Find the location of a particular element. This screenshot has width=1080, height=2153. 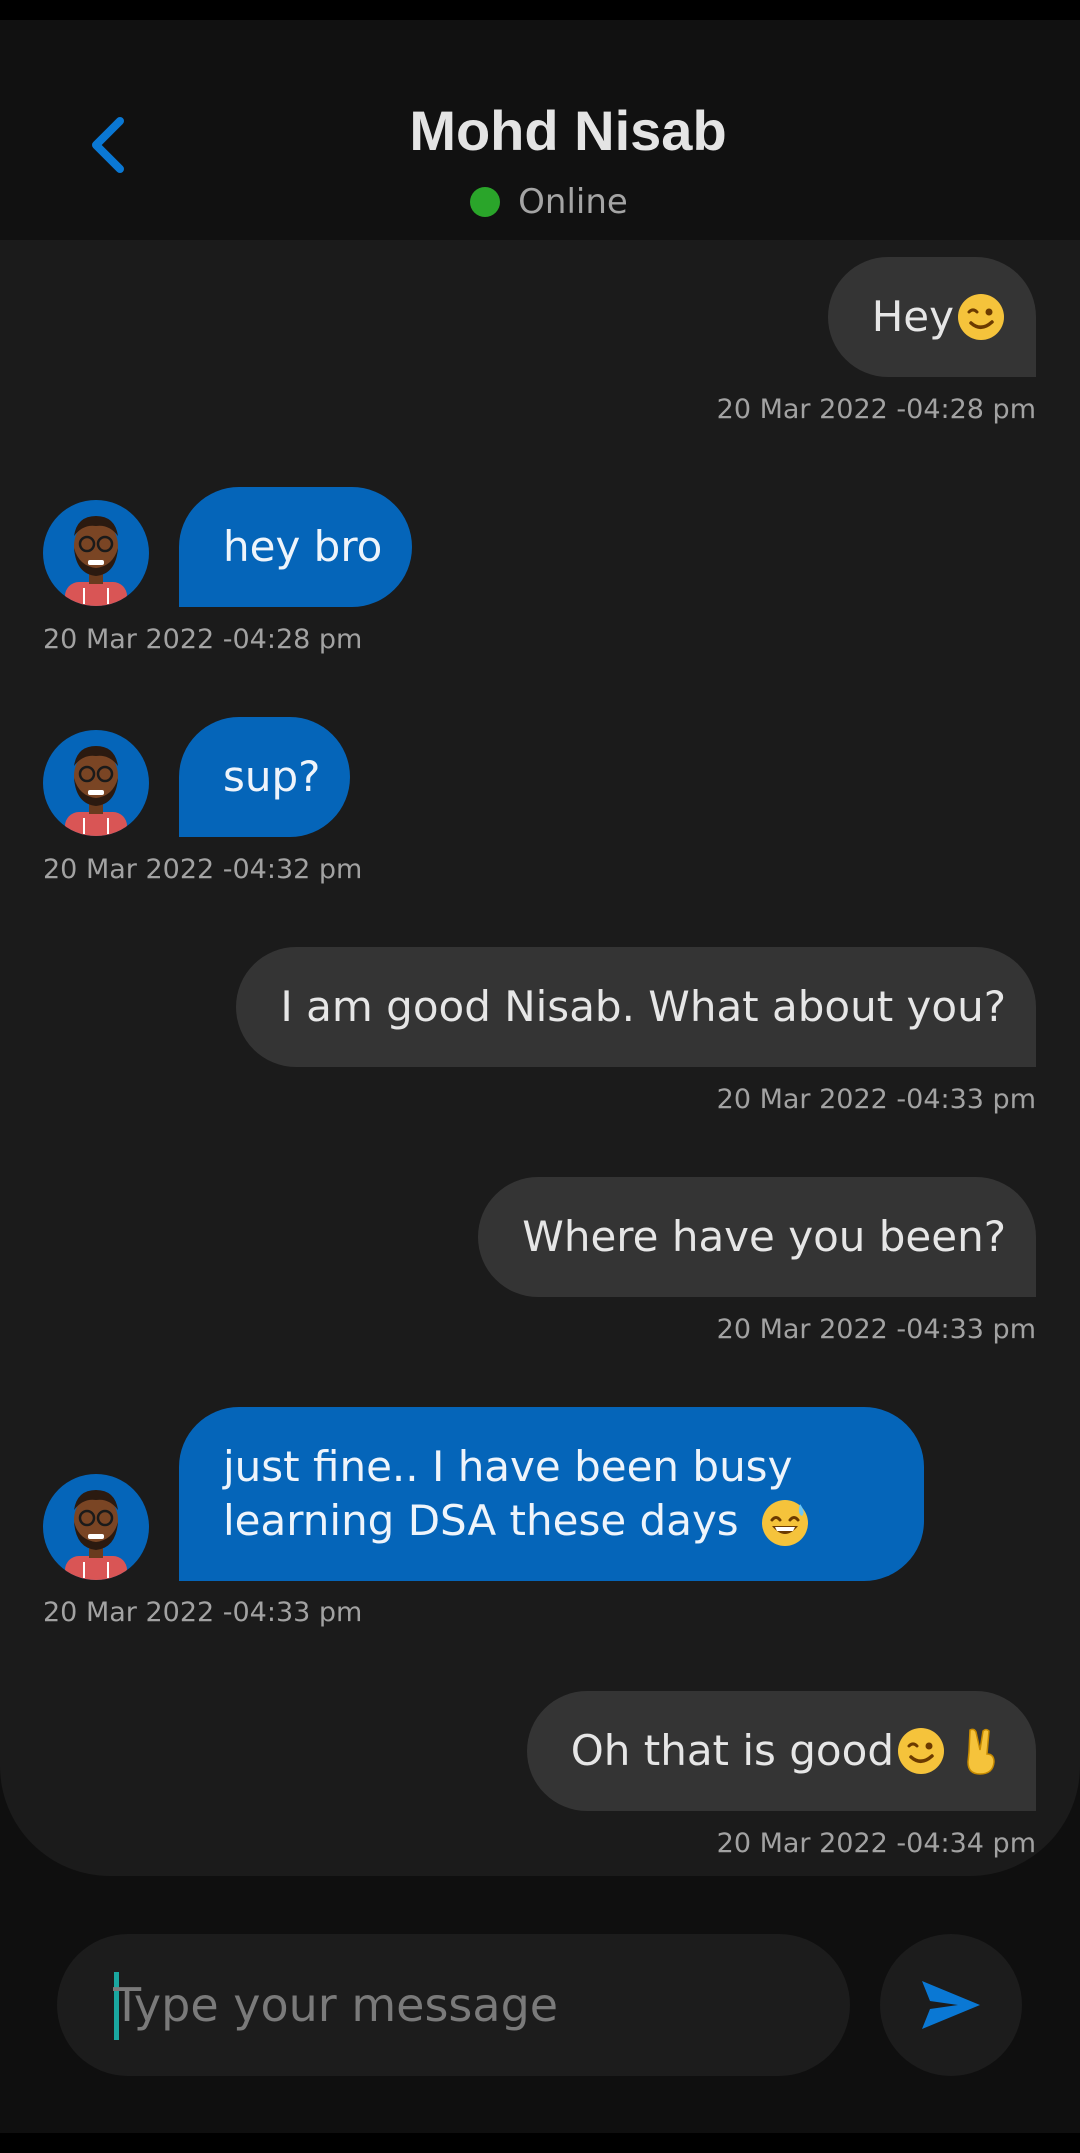

sent-message-bubble: I am good Nisab. What about you? is located at coordinates (636, 1007).